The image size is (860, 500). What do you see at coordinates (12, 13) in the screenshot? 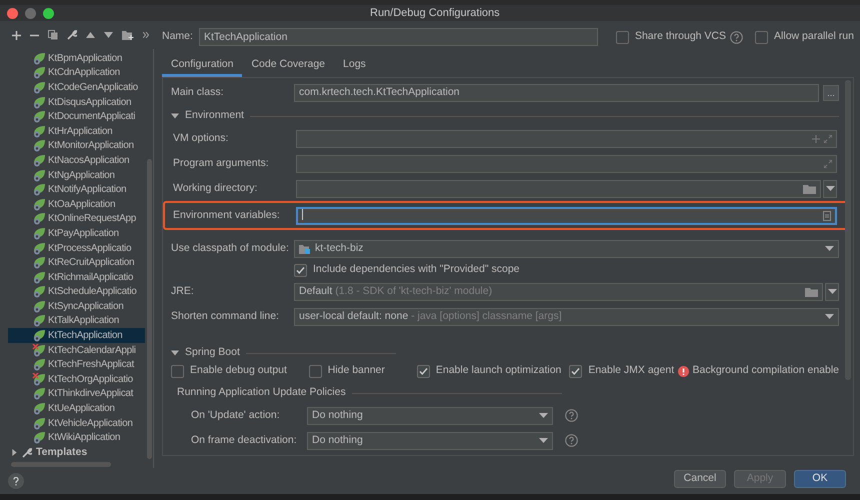
I see `close-button` at bounding box center [12, 13].